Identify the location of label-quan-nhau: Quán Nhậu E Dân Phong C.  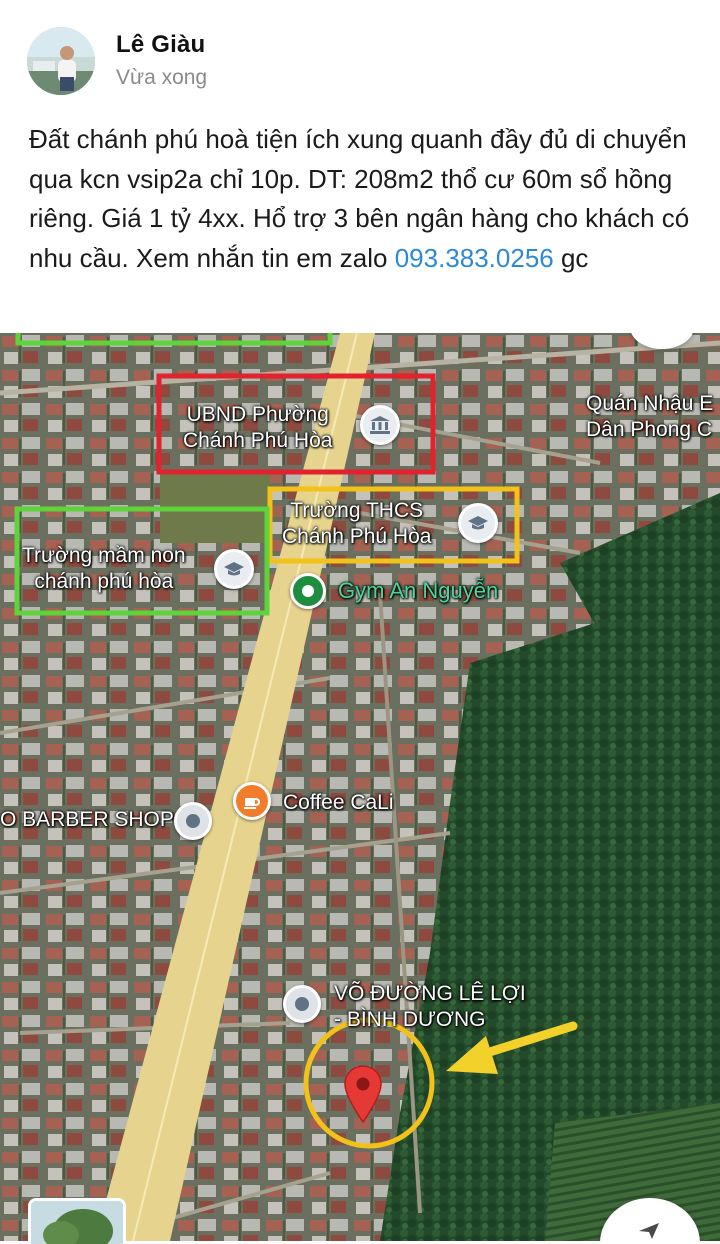
(649, 417).